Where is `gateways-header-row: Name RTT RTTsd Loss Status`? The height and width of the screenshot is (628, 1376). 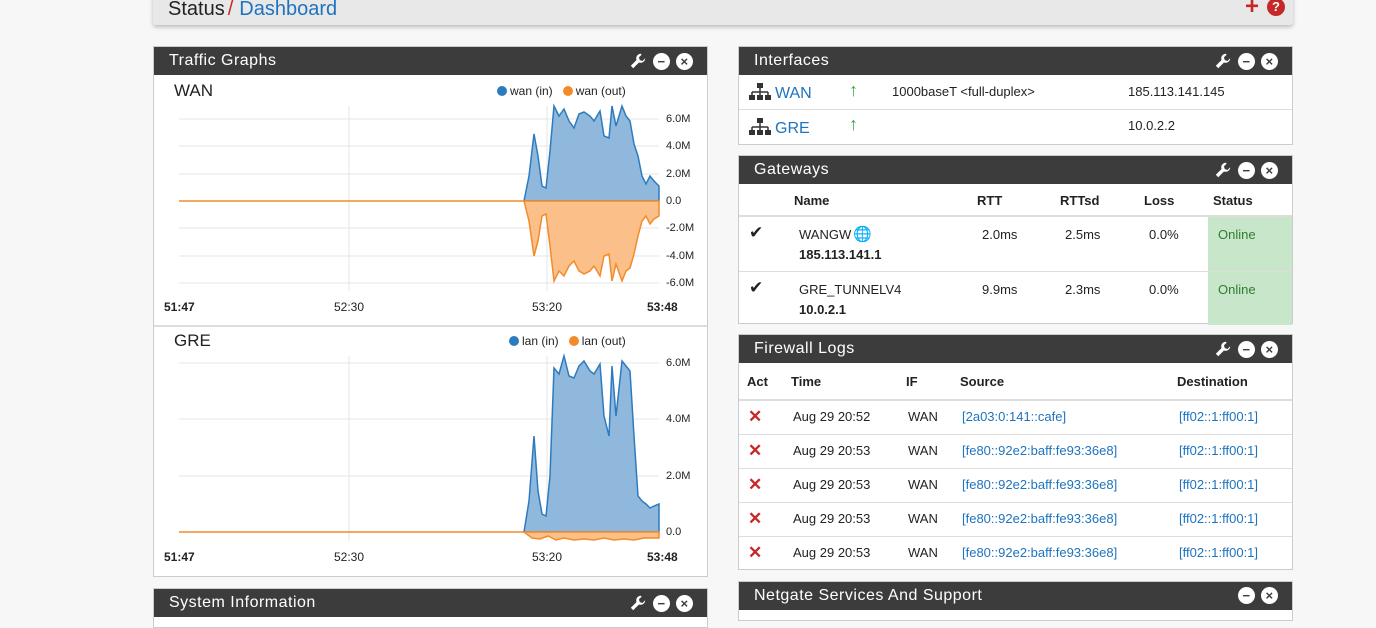
gateways-header-row: Name RTT RTTsd Loss Status is located at coordinates (1015, 199).